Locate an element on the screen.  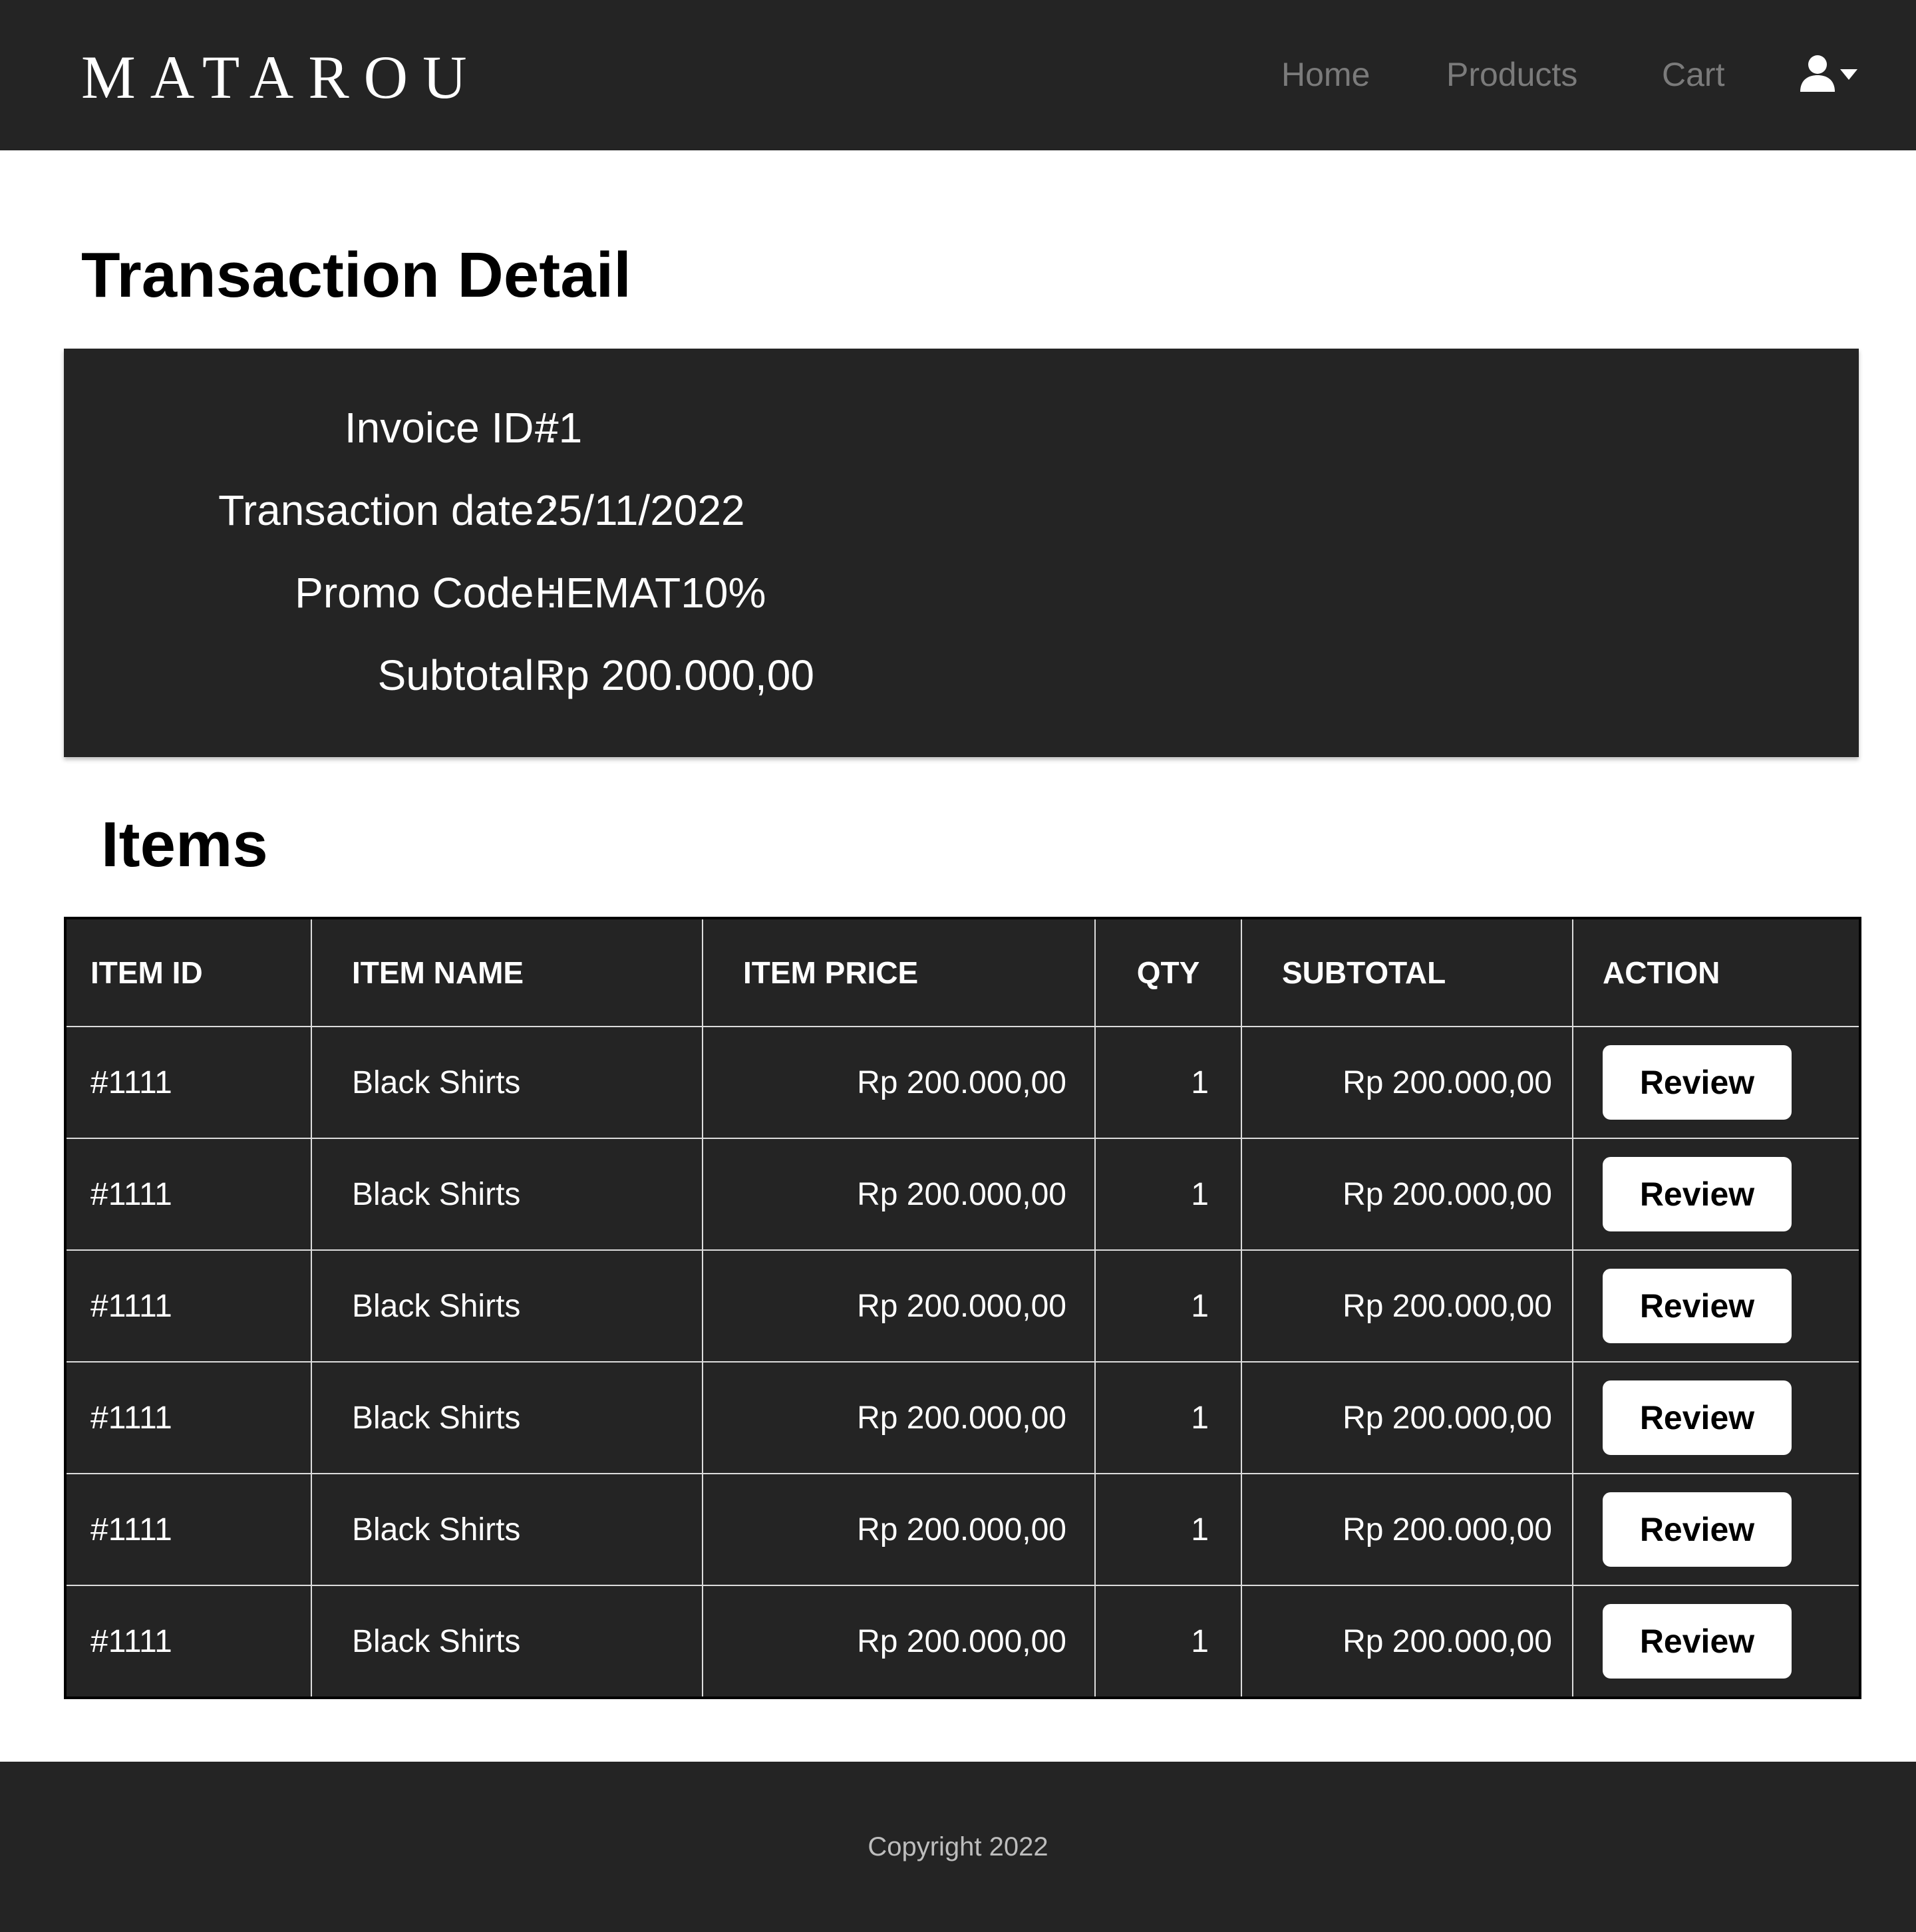
transaction-date-row: Transaction date : 25/11/2022 is located at coordinates (961, 510).